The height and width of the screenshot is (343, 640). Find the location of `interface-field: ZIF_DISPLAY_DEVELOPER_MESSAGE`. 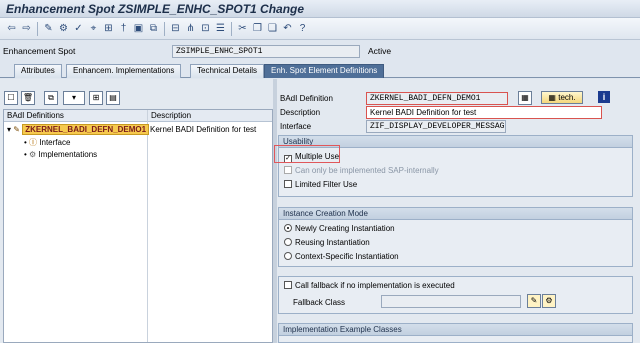

interface-field: ZIF_DISPLAY_DEVELOPER_MESSAGE is located at coordinates (436, 126).